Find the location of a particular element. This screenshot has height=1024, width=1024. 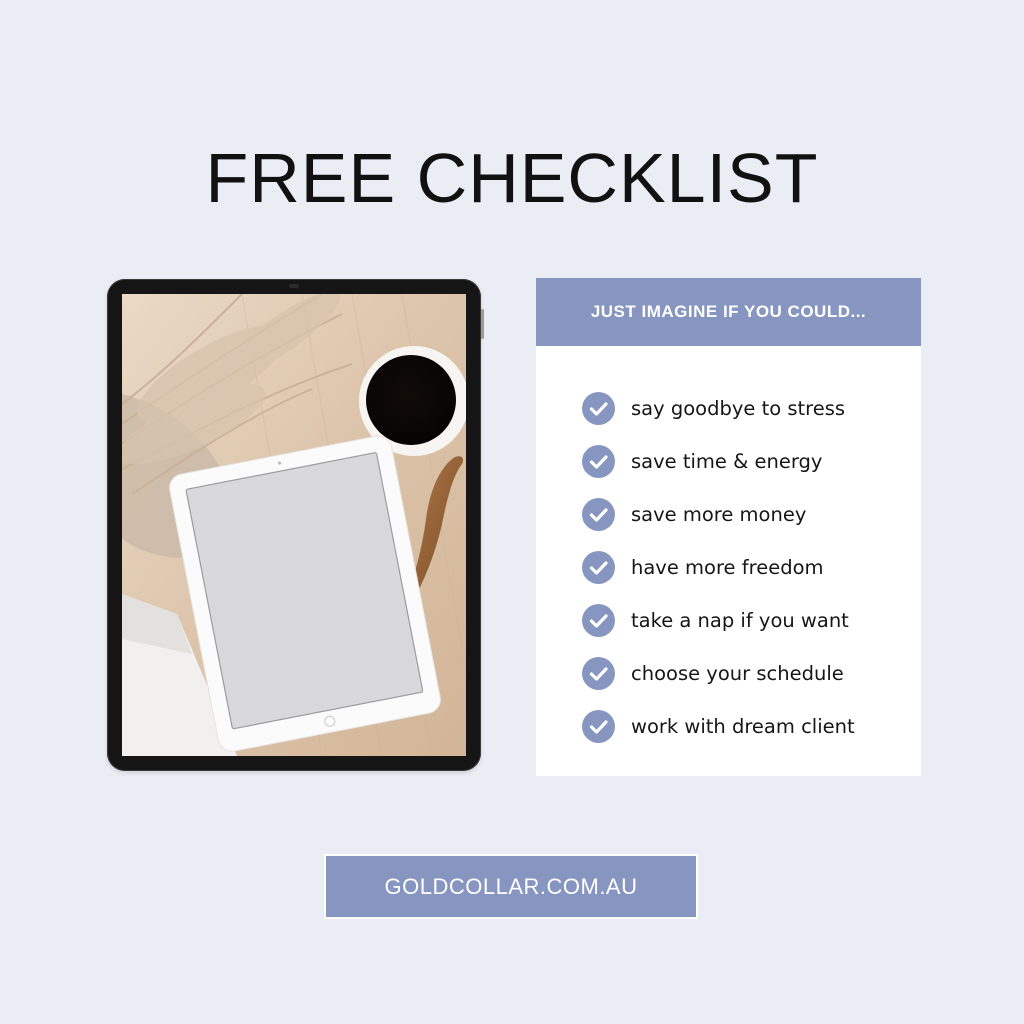

checklist-item-label: work with dream client is located at coordinates (743, 726).